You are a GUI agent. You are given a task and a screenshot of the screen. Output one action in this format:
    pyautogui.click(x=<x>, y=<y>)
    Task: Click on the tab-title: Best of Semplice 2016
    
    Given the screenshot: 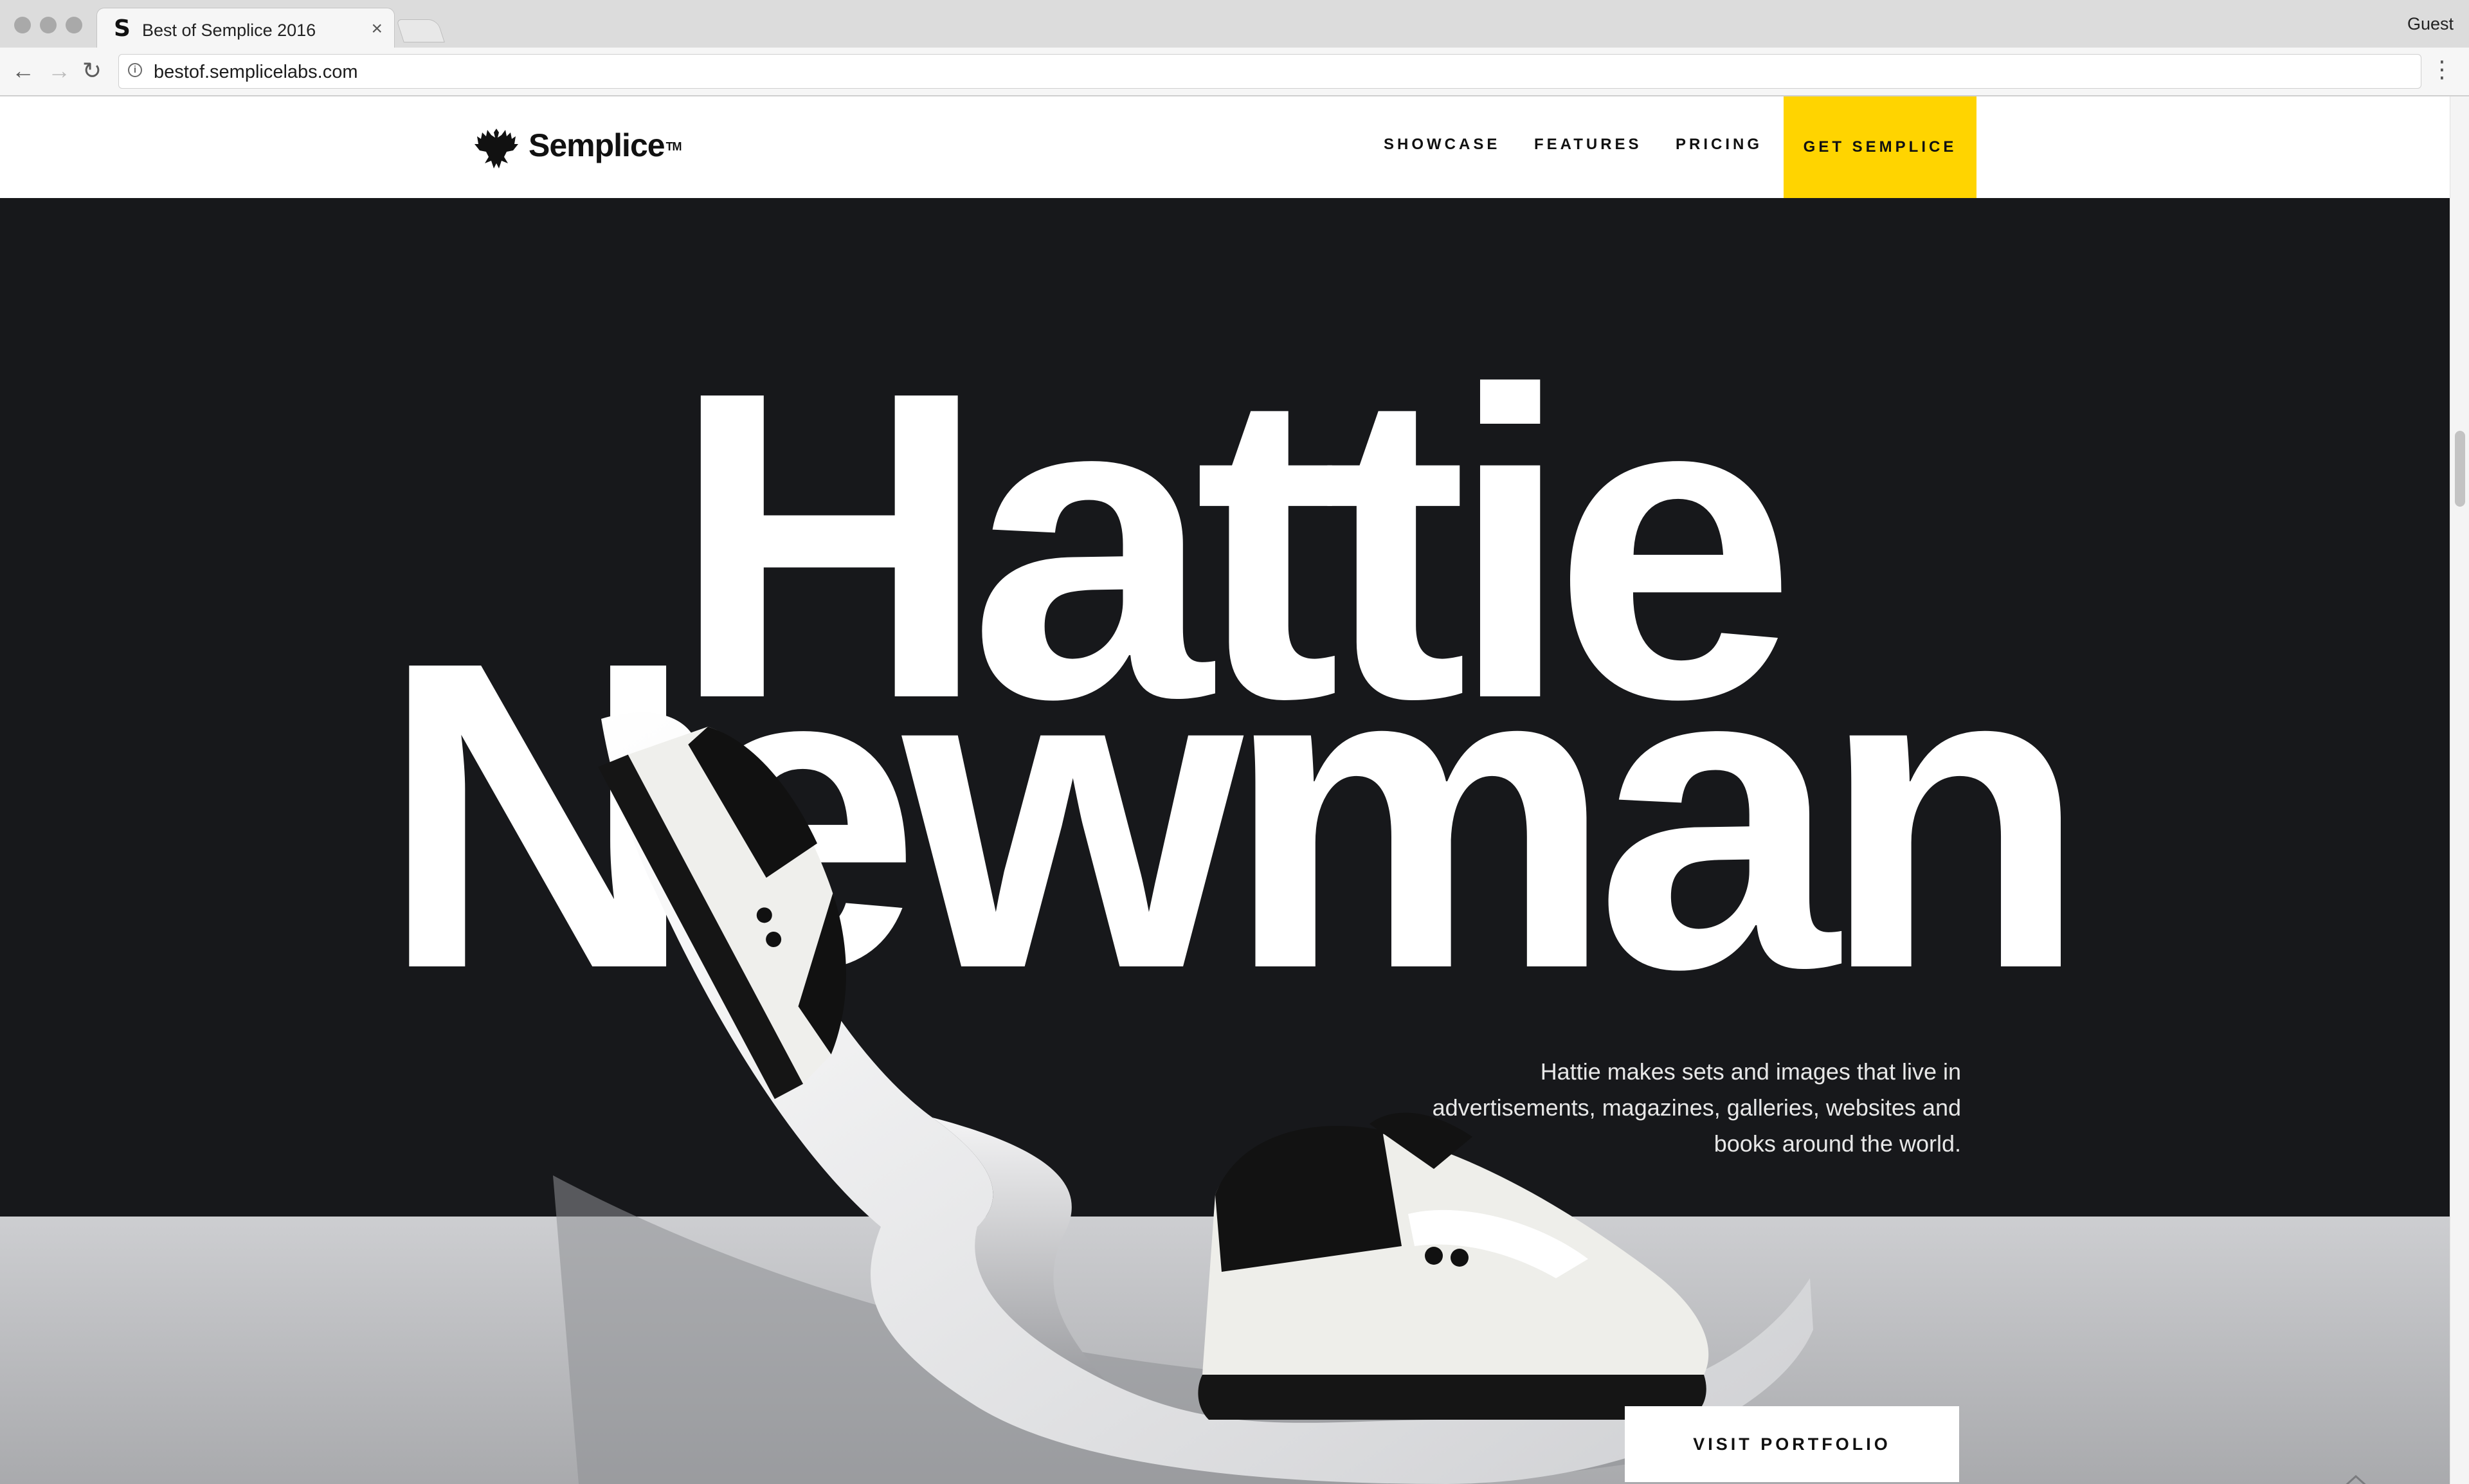 What is the action you would take?
    pyautogui.click(x=229, y=30)
    